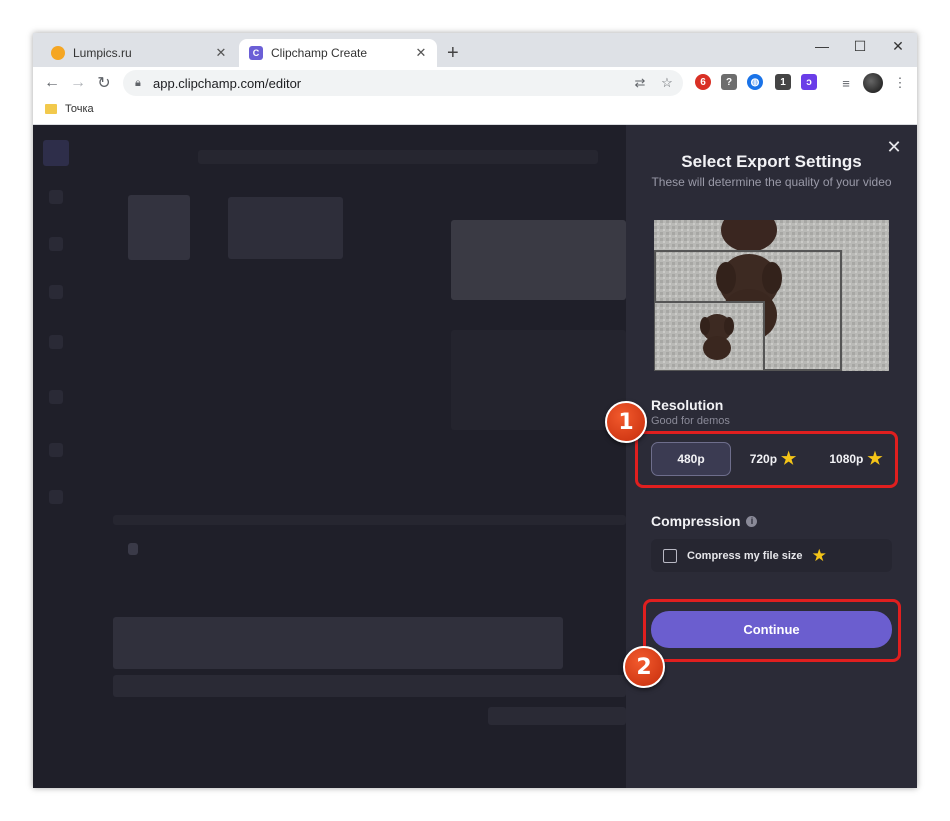 This screenshot has height=821, width=950. I want to click on bookmarks-bar: Точка, so click(475, 112).